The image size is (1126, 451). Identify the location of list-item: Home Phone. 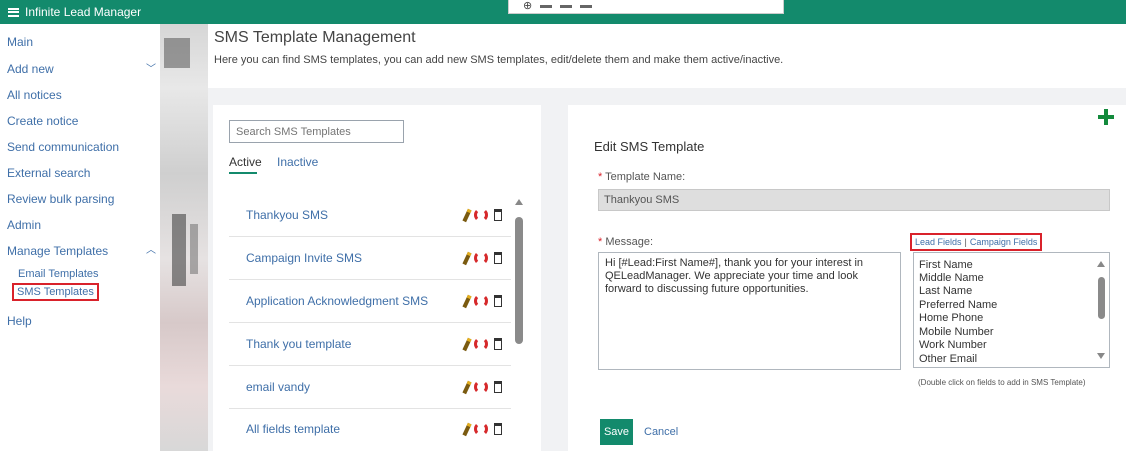
(951, 318).